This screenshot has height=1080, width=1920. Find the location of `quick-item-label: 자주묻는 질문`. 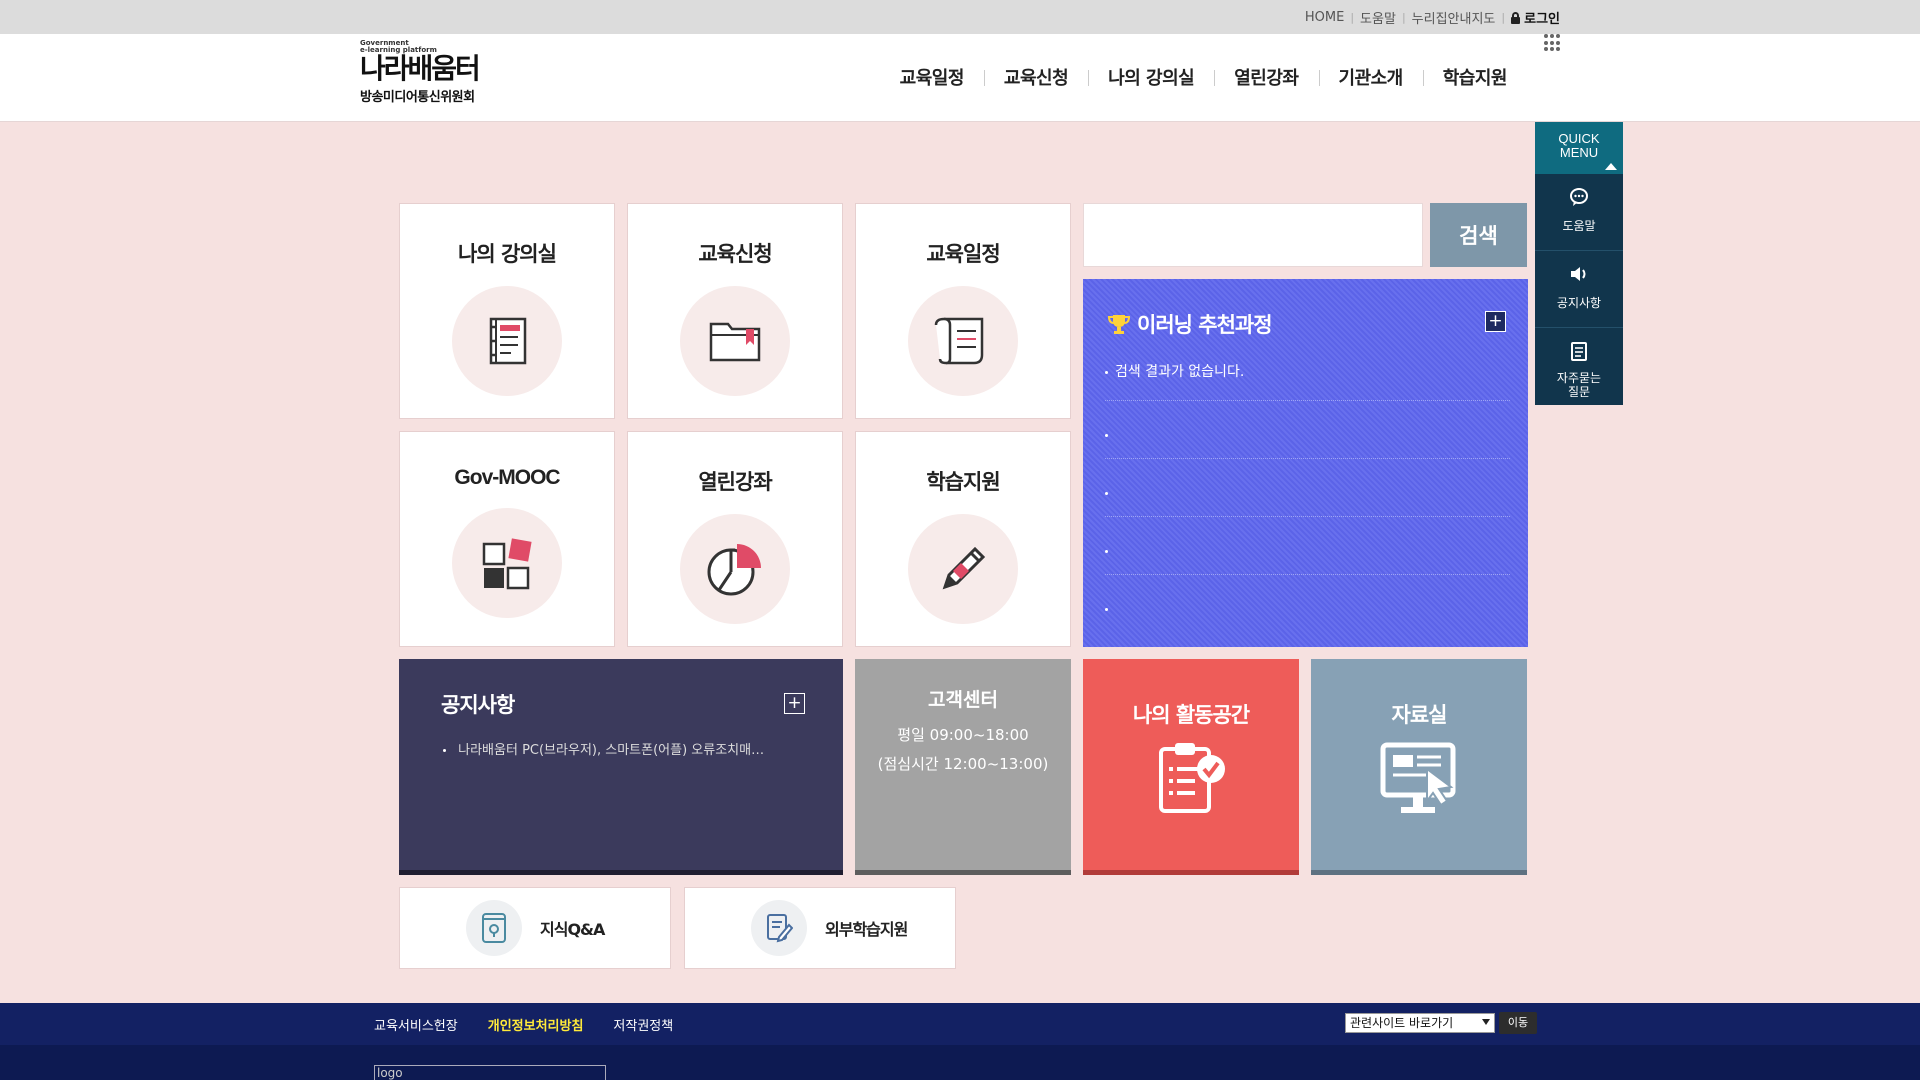

quick-item-label: 자주묻는 질문 is located at coordinates (1579, 385).